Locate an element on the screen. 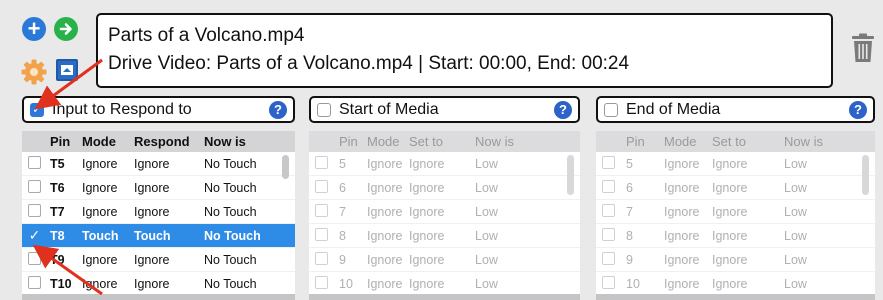 The width and height of the screenshot is (883, 300). end-enable-checkbox is located at coordinates (611, 109).